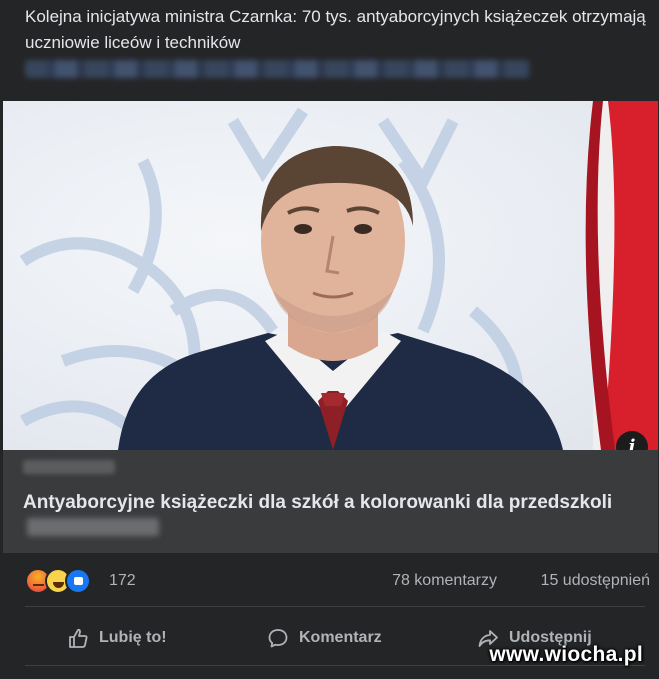 Image resolution: width=659 pixels, height=679 pixels. I want to click on thumbs-up-icon, so click(78, 638).